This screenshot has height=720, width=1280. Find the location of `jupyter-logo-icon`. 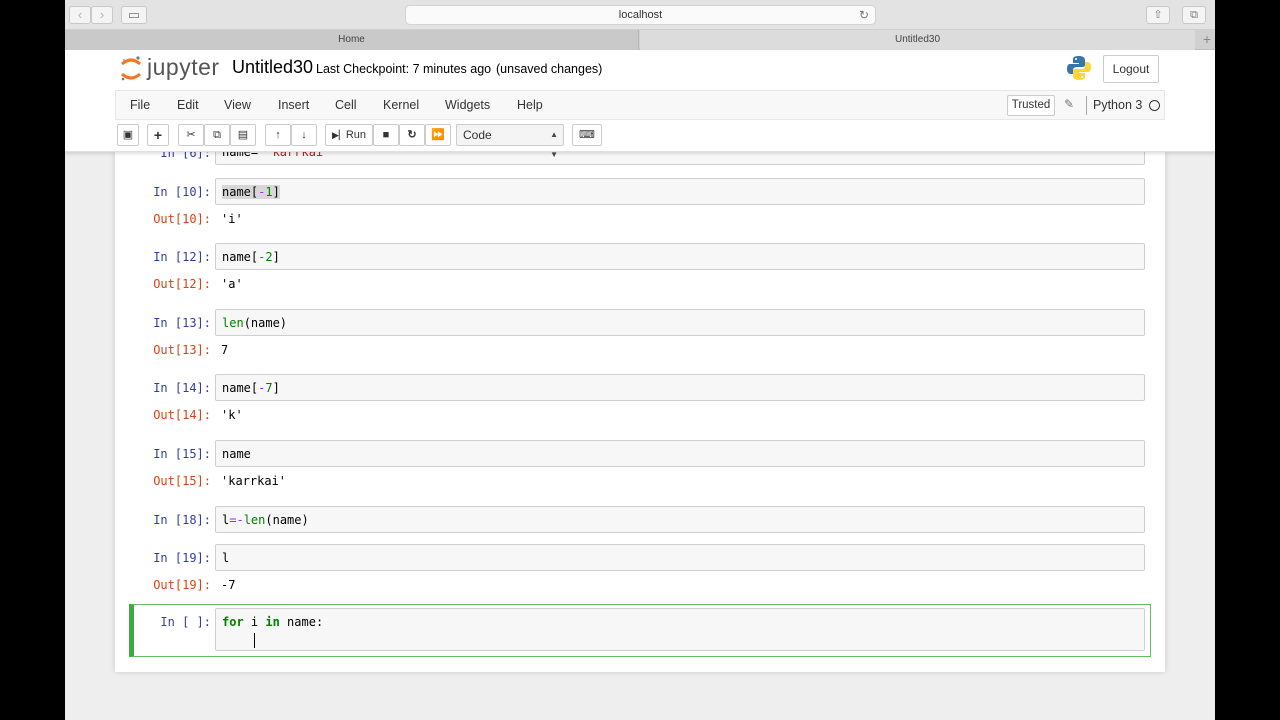

jupyter-logo-icon is located at coordinates (131, 69).